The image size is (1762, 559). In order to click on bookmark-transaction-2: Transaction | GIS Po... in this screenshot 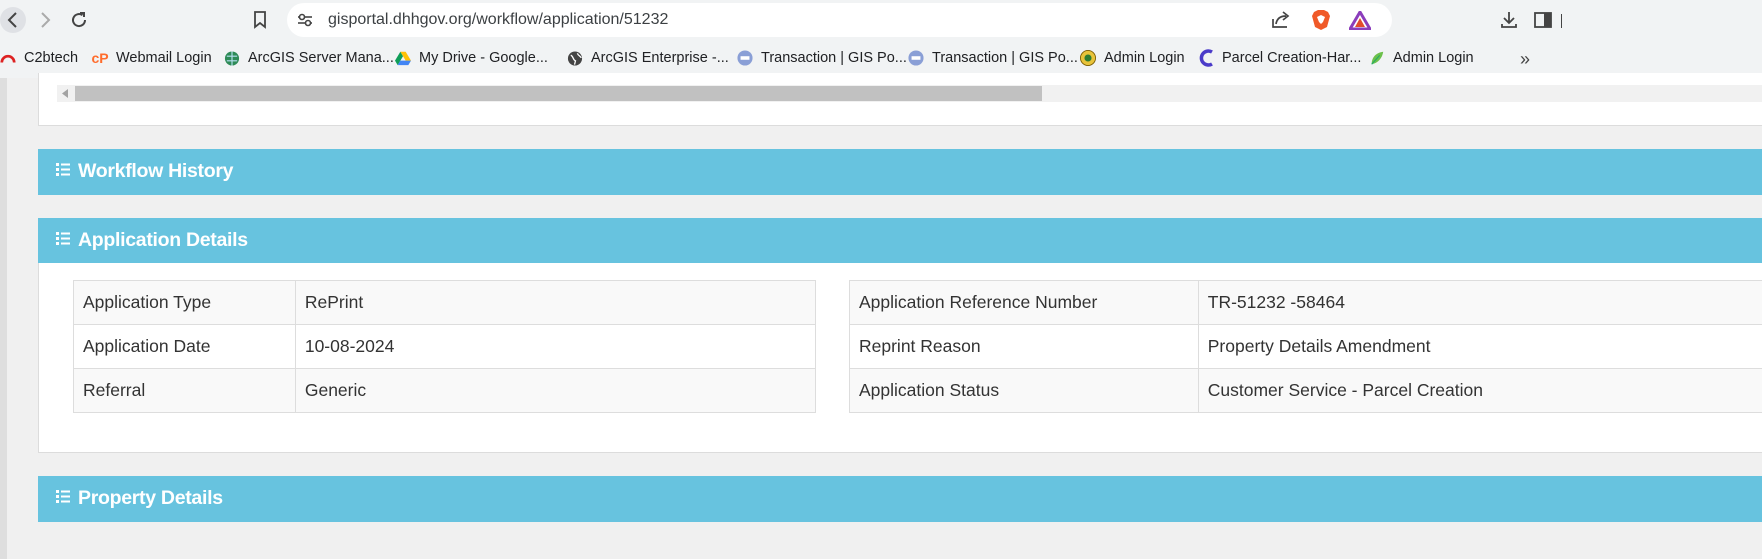, I will do `click(993, 58)`.